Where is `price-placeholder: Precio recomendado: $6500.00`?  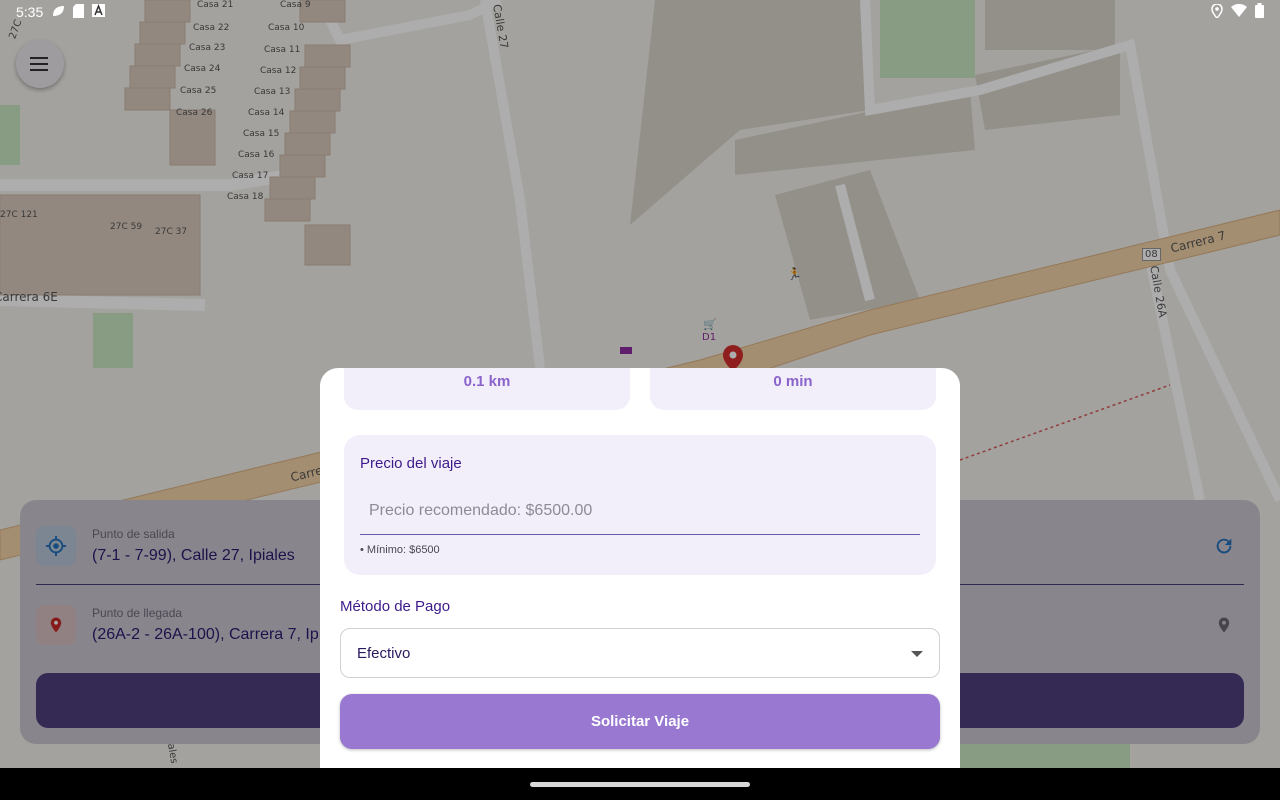 price-placeholder: Precio recomendado: $6500.00 is located at coordinates (481, 510).